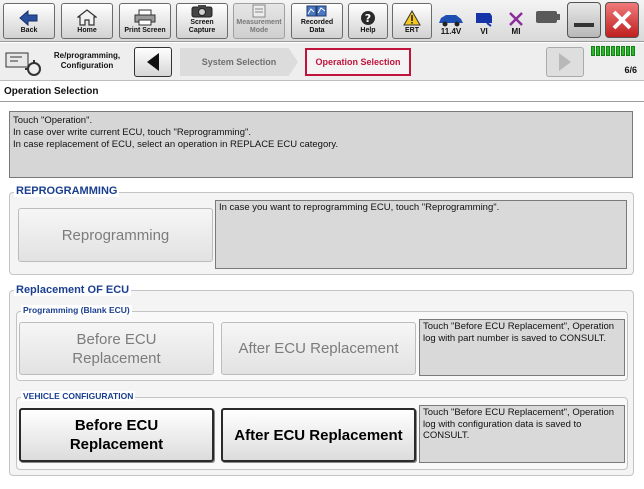 This screenshot has width=644, height=489. Describe the element at coordinates (322, 101) in the screenshot. I see `divider` at that location.